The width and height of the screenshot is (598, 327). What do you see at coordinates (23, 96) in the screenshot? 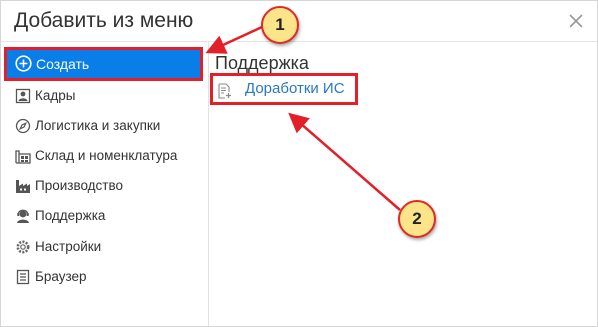
I see `personnel-icon` at bounding box center [23, 96].